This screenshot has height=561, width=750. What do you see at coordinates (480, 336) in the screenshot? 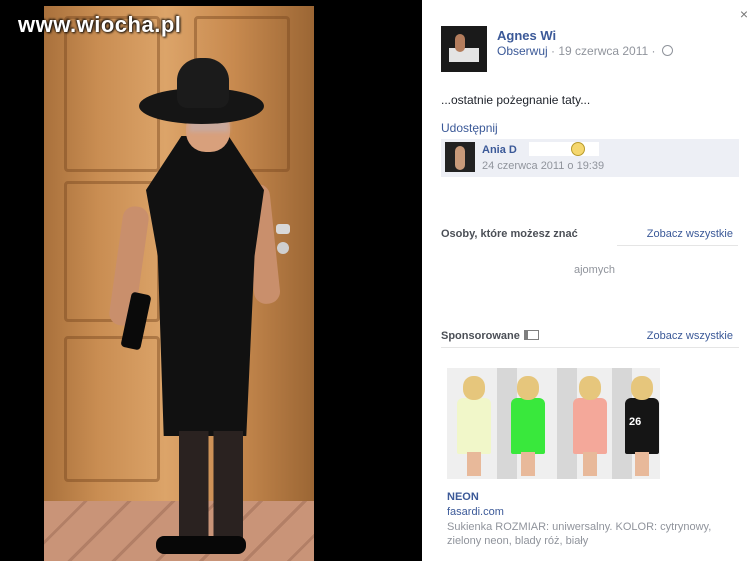
I see `sponsored-label: Sponsorowane` at bounding box center [480, 336].